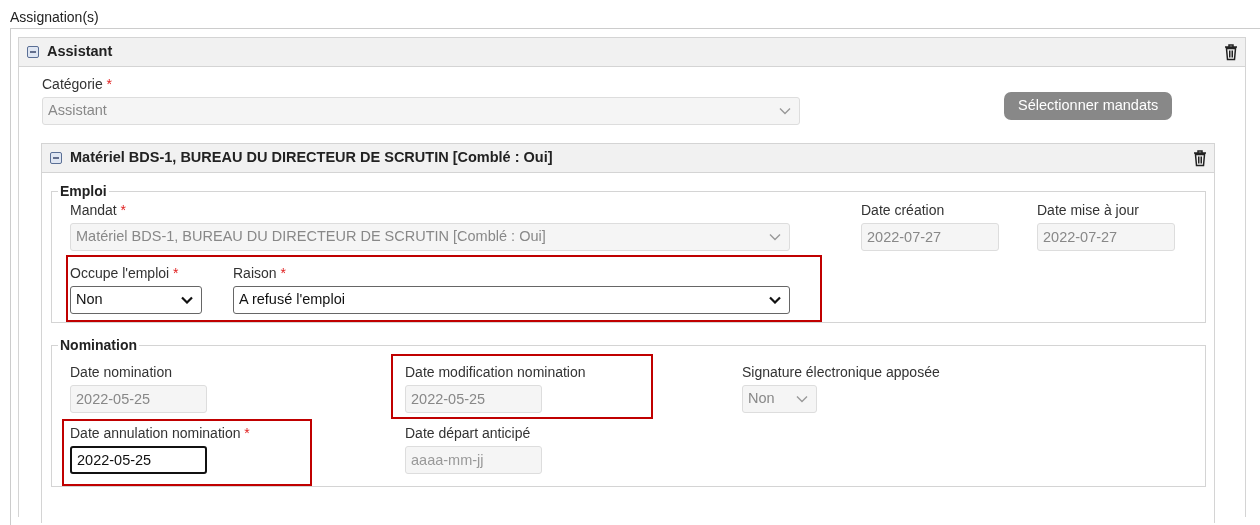 The width and height of the screenshot is (1260, 525). Describe the element at coordinates (138, 460) in the screenshot. I see `focused-input-field: 2022-05-25` at that location.